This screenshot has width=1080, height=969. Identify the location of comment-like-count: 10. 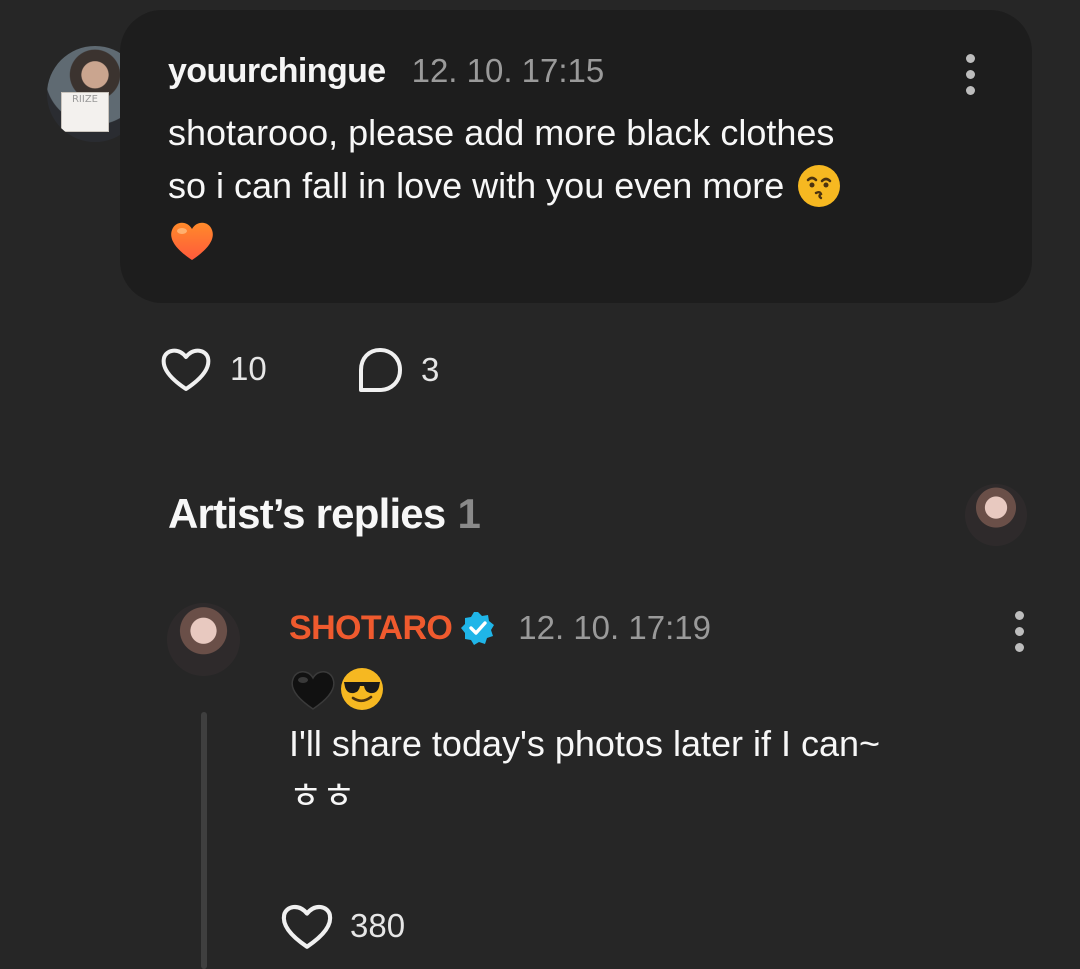
(248, 368).